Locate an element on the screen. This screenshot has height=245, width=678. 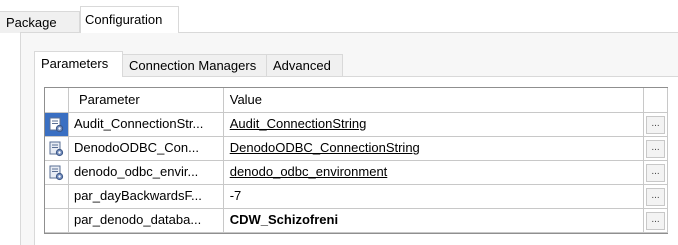
tab-advanced: Advanced is located at coordinates (305, 65).